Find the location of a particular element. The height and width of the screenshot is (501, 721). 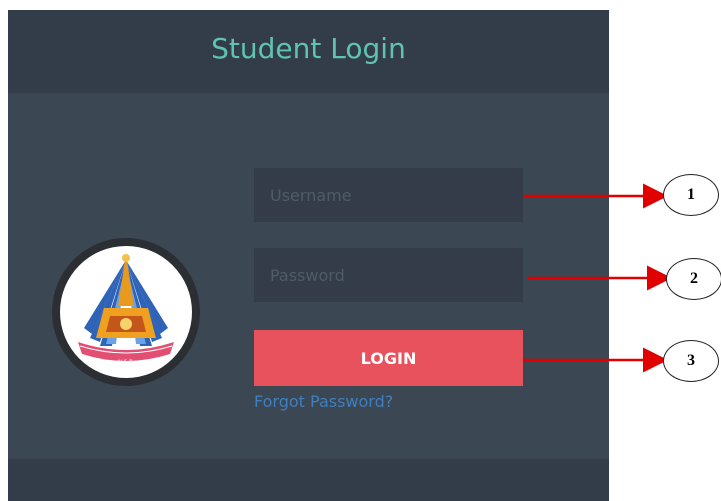

callout-2: 2 is located at coordinates (693, 279).